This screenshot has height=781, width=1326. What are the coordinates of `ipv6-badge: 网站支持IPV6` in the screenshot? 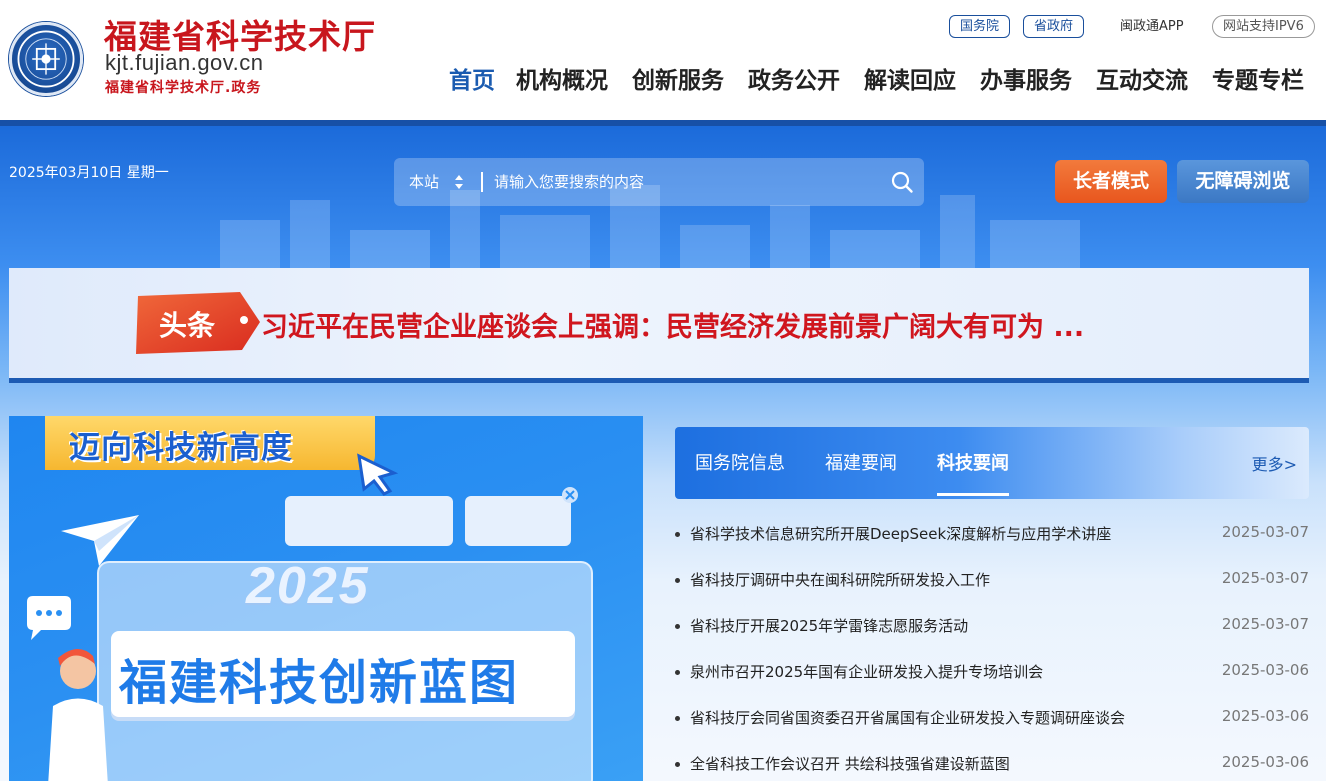 It's located at (1263, 26).